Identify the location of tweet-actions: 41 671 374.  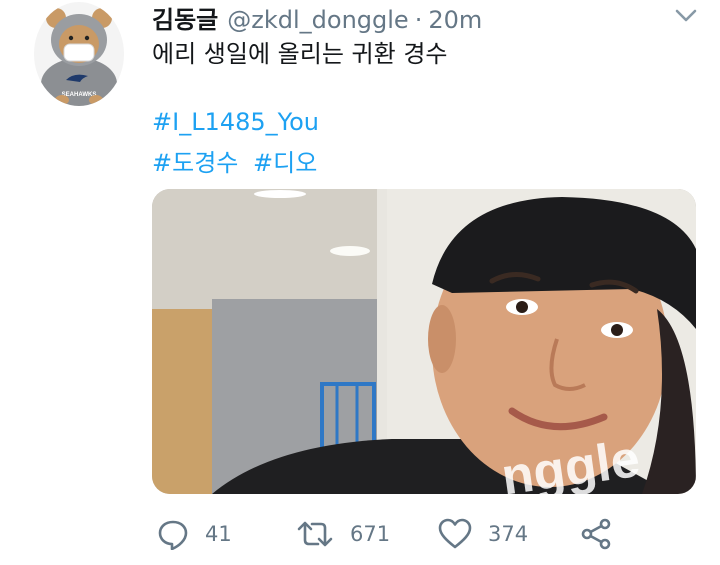
(360, 536).